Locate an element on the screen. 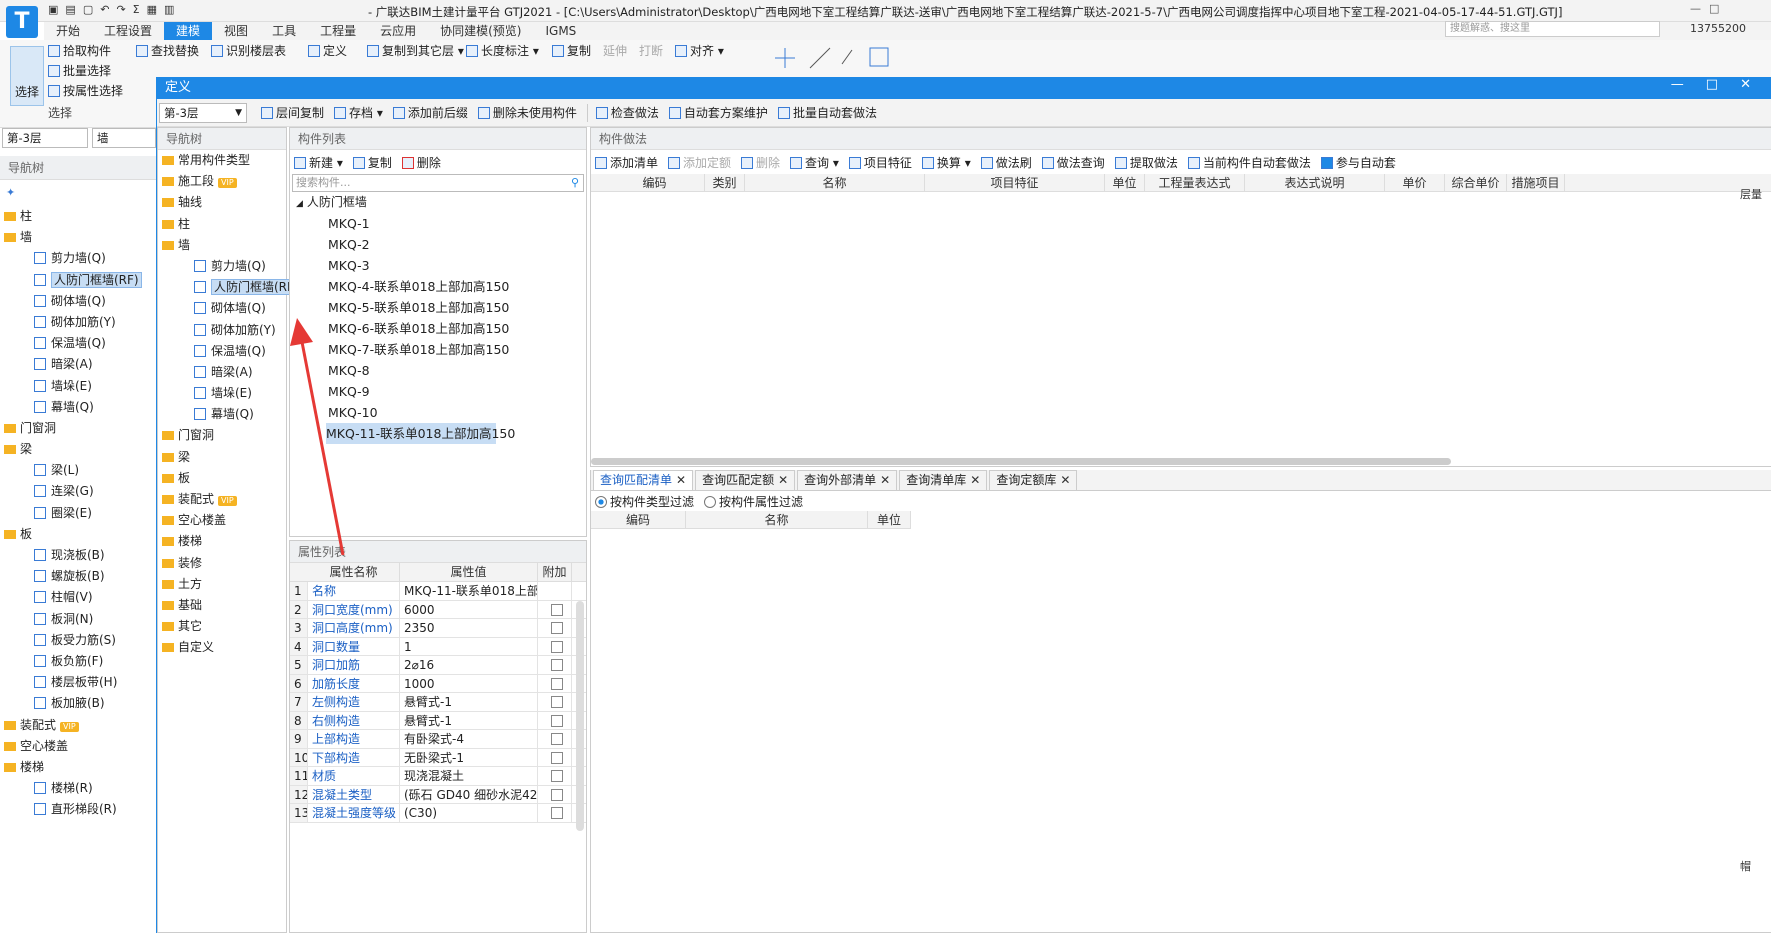  nav-item: 楼梯 is located at coordinates (89, 767).